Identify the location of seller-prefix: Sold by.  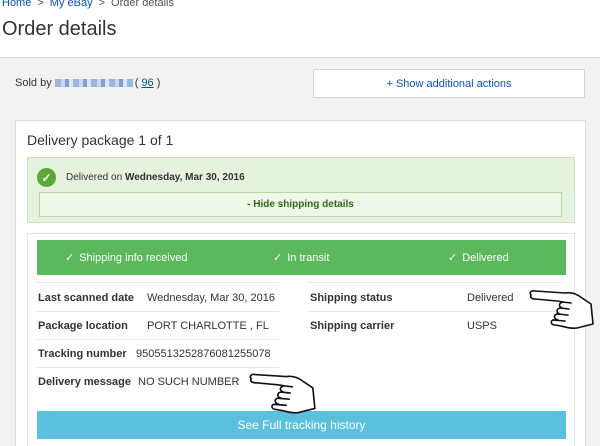
(33, 83).